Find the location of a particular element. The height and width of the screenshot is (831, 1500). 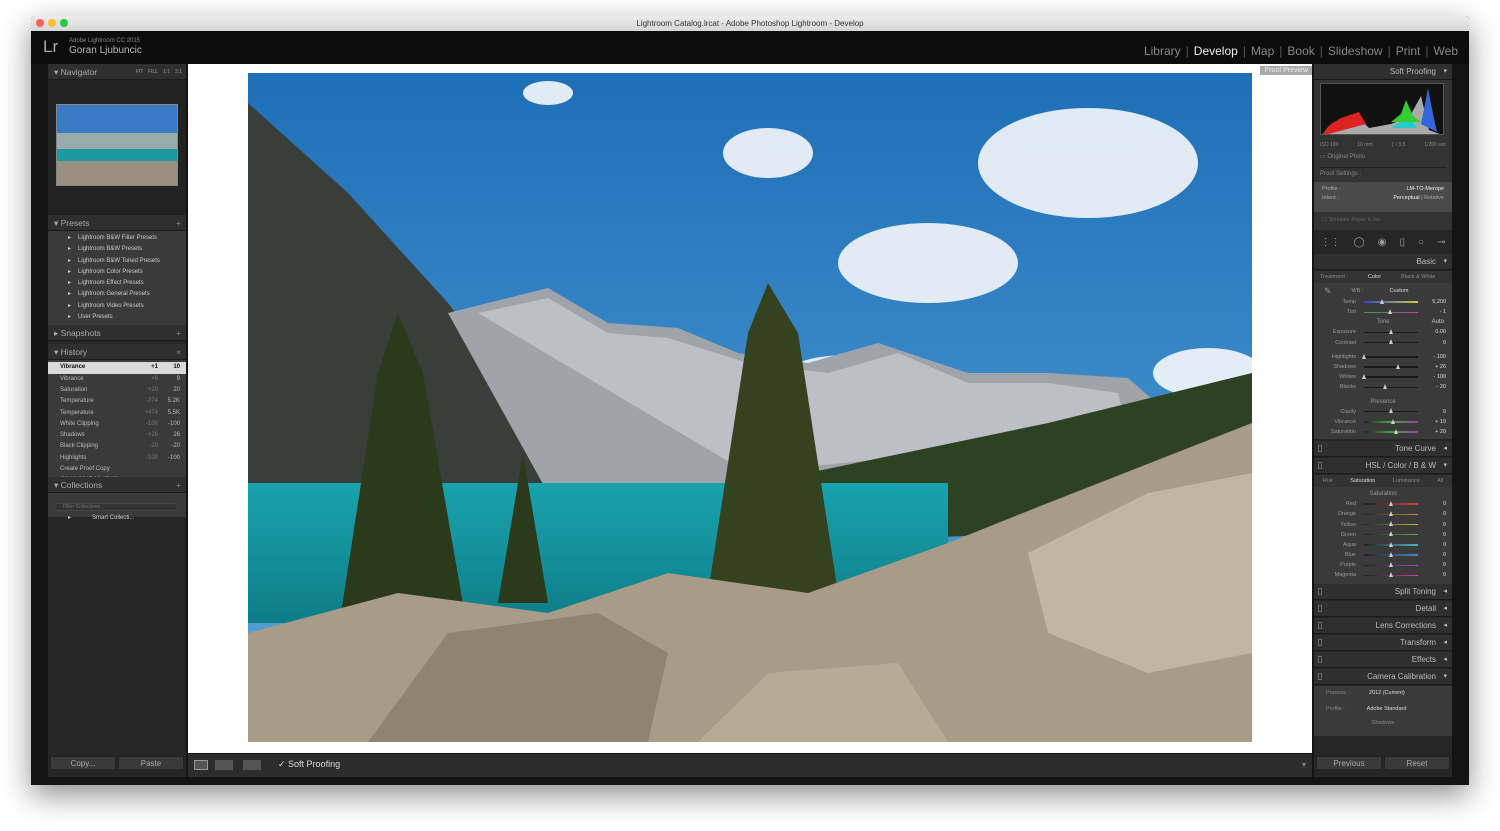

basic-header: Basic is located at coordinates (1383, 262).